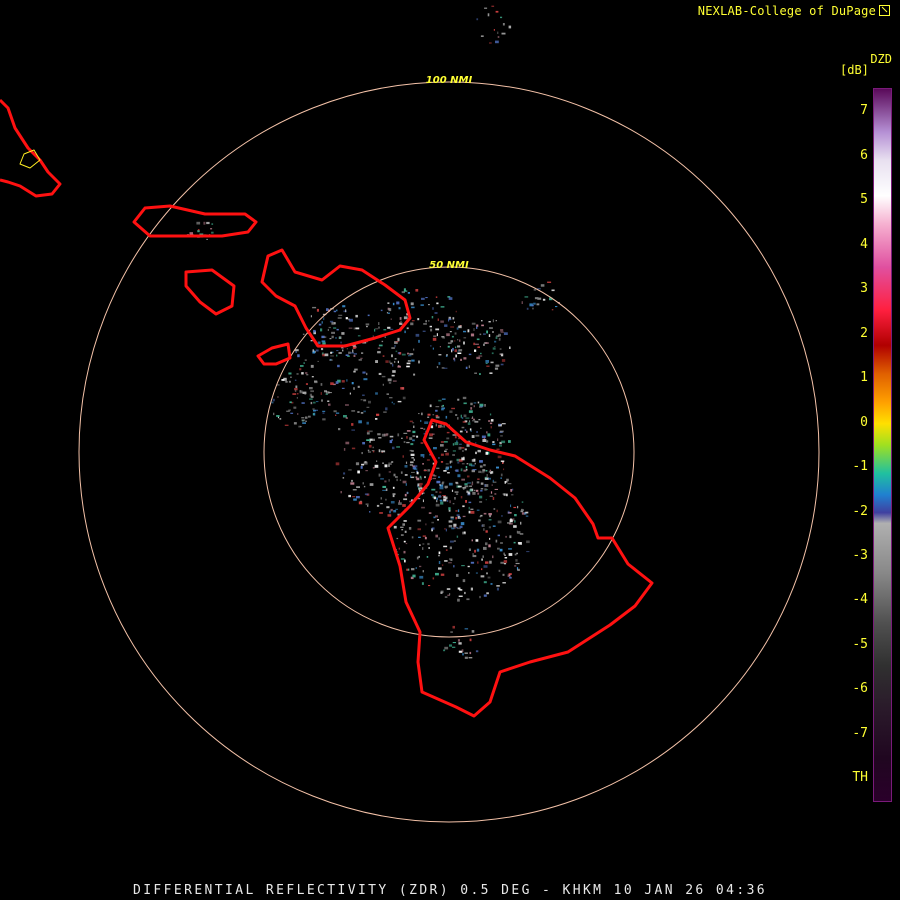  What do you see at coordinates (794, 11) in the screenshot?
I see `credit-label: NEXLAB-College of DuPage` at bounding box center [794, 11].